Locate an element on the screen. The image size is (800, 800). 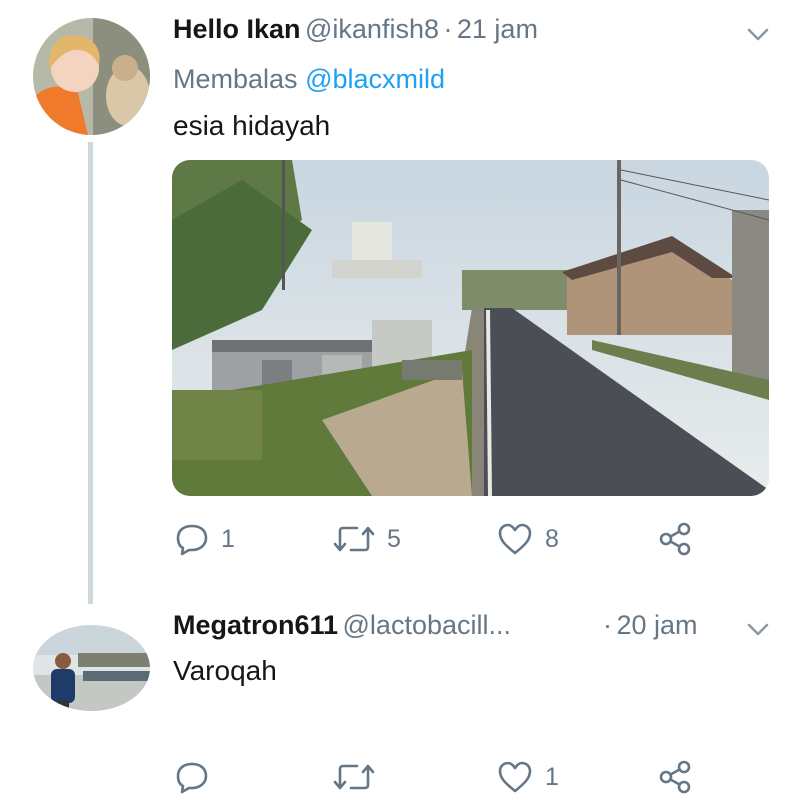
tweet1-header: Hello Ikan @ikanfish8 · 21 jam is located at coordinates (355, 29).